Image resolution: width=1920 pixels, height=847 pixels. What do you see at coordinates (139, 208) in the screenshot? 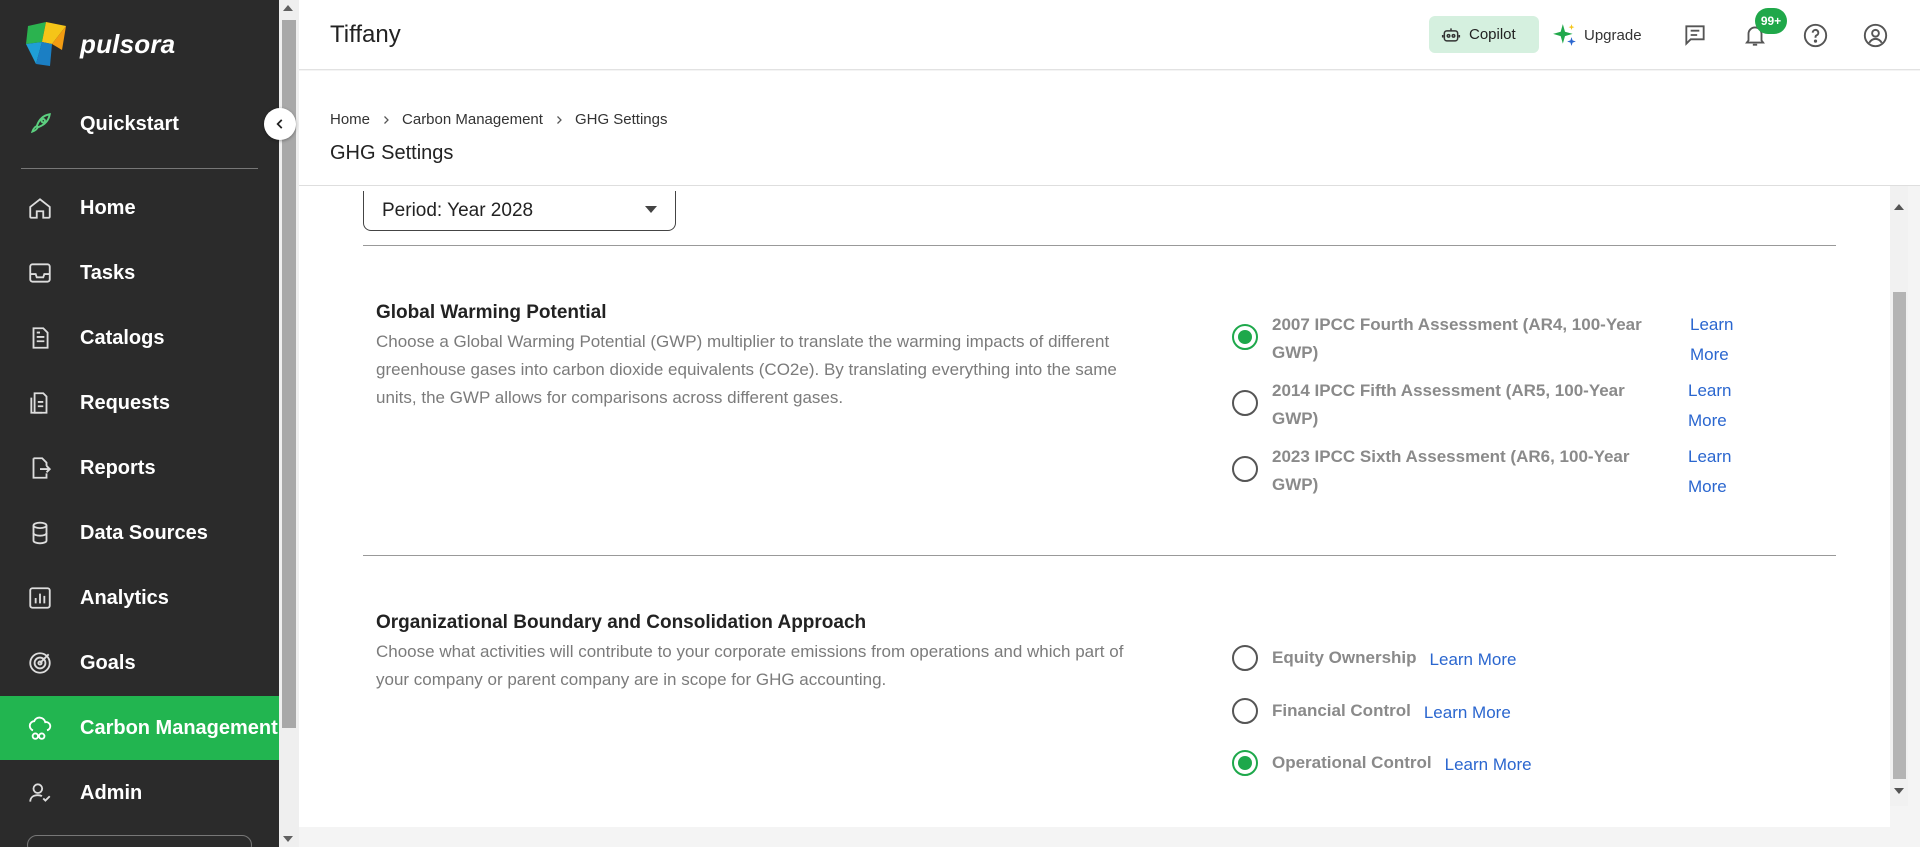
I see `sidebar-item-home: Home` at bounding box center [139, 208].